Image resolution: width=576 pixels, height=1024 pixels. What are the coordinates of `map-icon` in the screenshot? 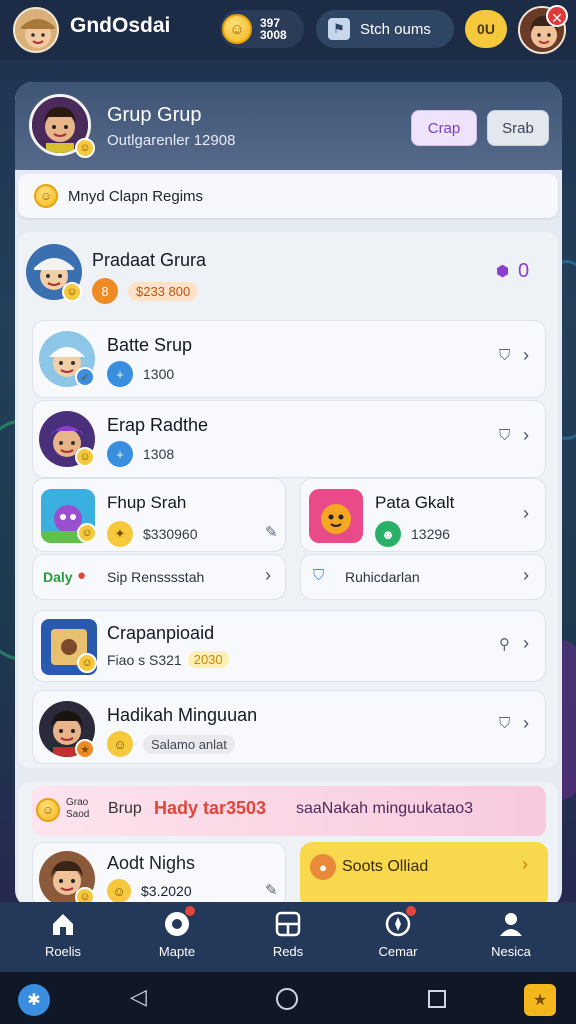 It's located at (179, 922).